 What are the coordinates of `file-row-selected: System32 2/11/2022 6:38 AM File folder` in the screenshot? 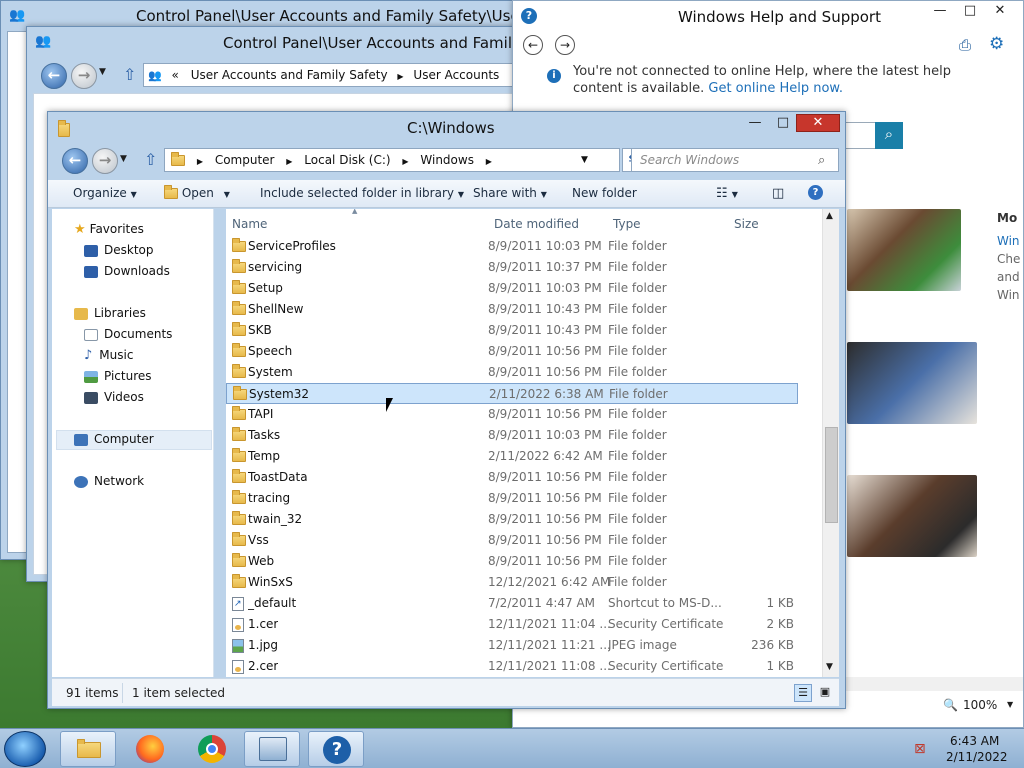 It's located at (512, 393).